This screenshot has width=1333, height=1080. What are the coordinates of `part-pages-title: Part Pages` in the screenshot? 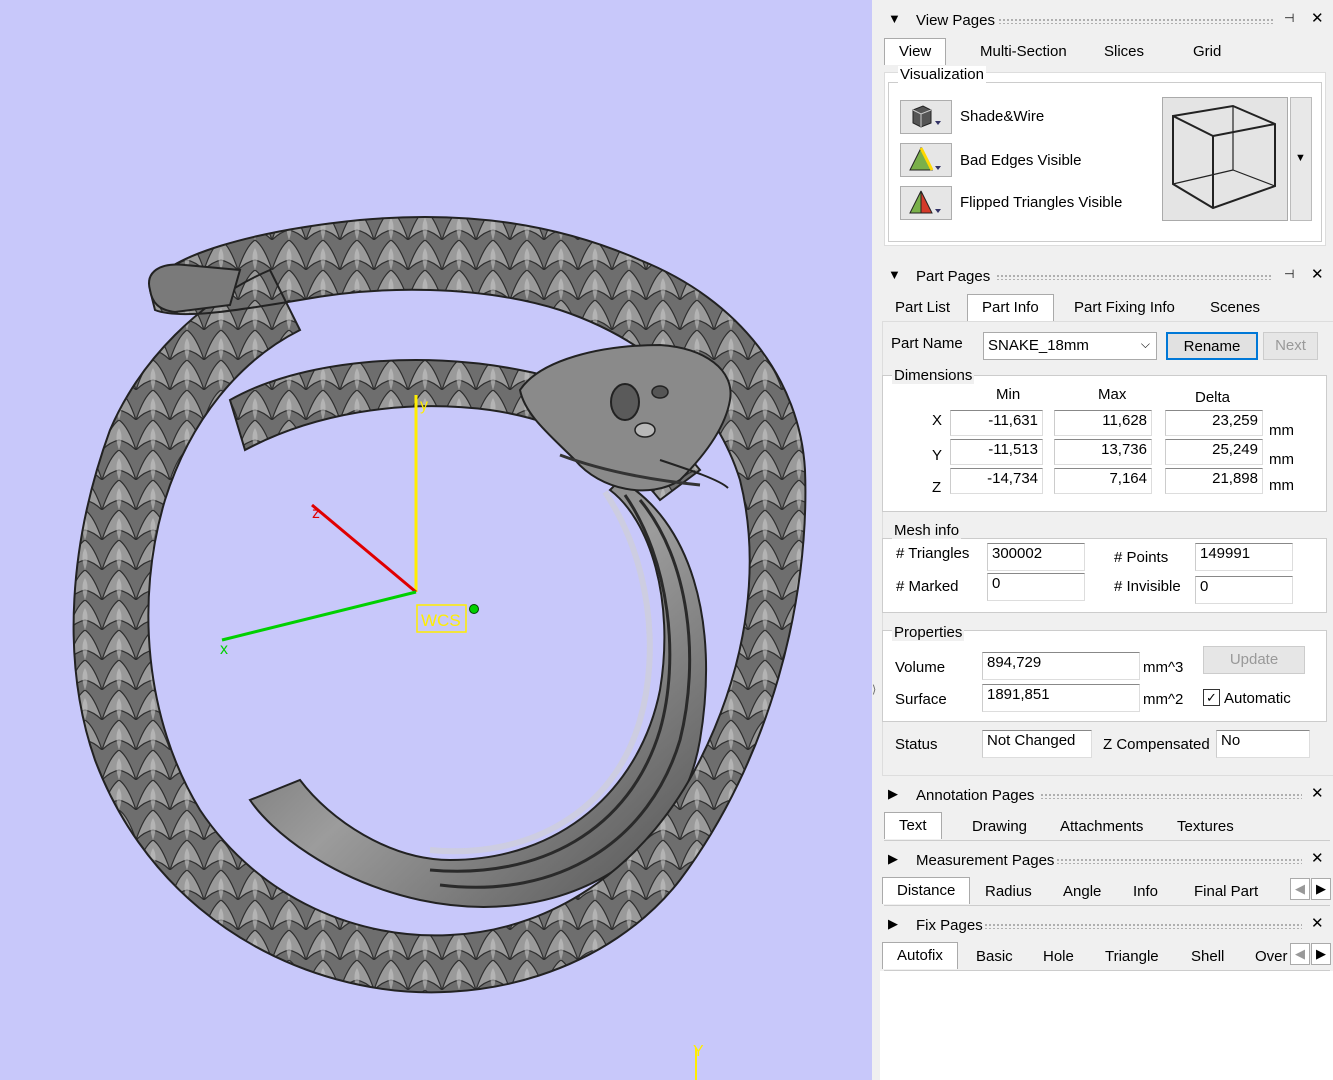 It's located at (953, 276).